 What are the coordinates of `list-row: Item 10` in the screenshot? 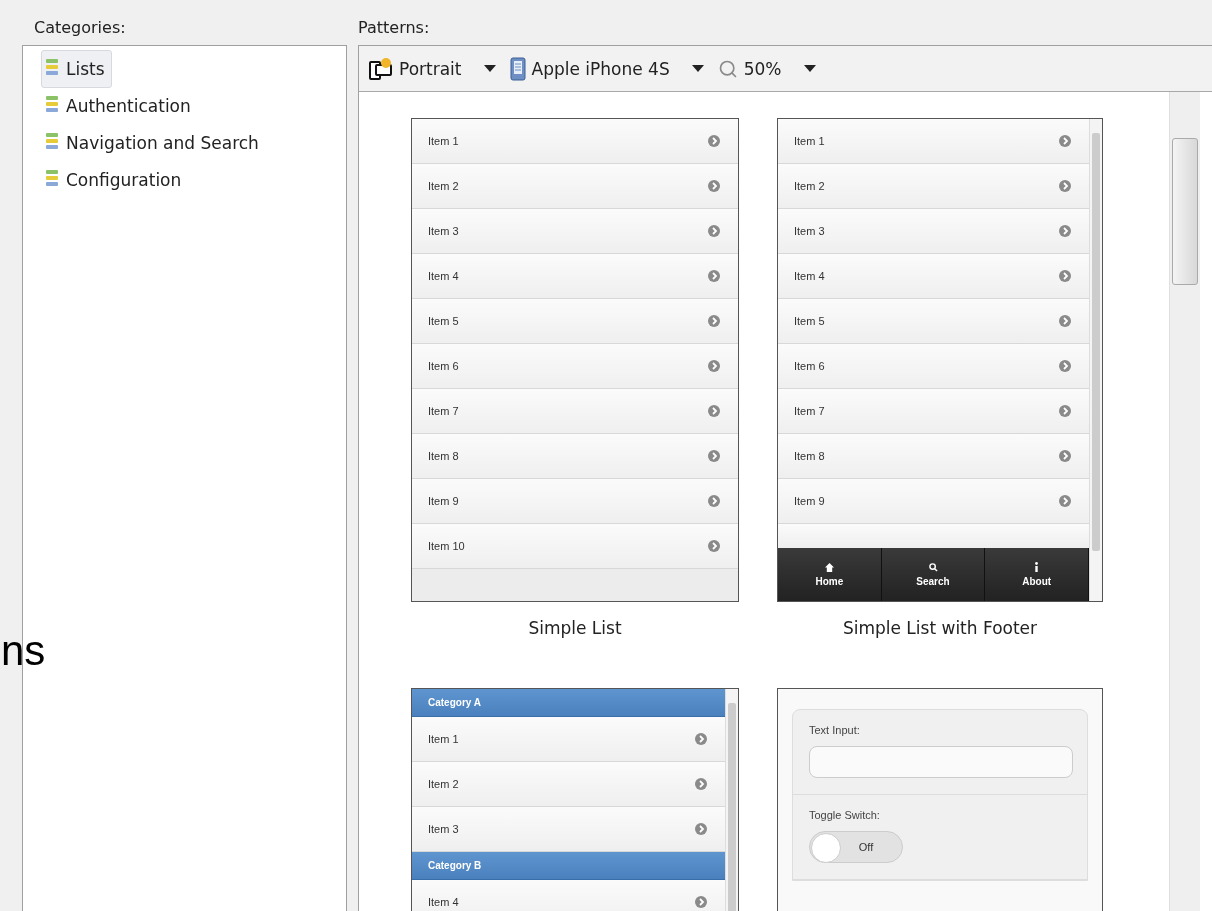 It's located at (575, 546).